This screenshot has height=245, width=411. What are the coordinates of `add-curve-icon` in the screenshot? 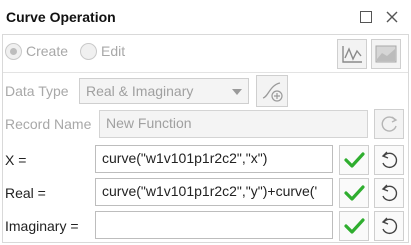 It's located at (272, 92).